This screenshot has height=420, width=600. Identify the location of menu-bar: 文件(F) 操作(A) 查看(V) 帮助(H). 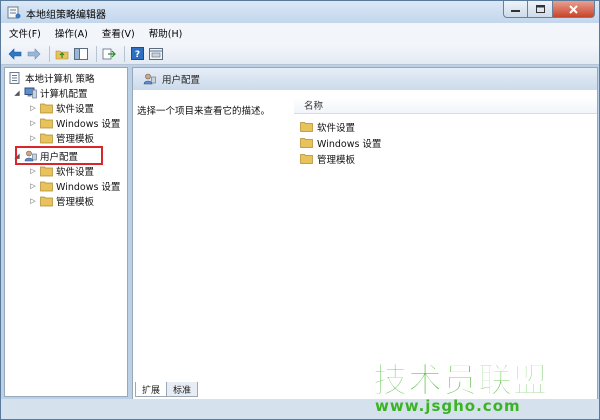
(300, 33).